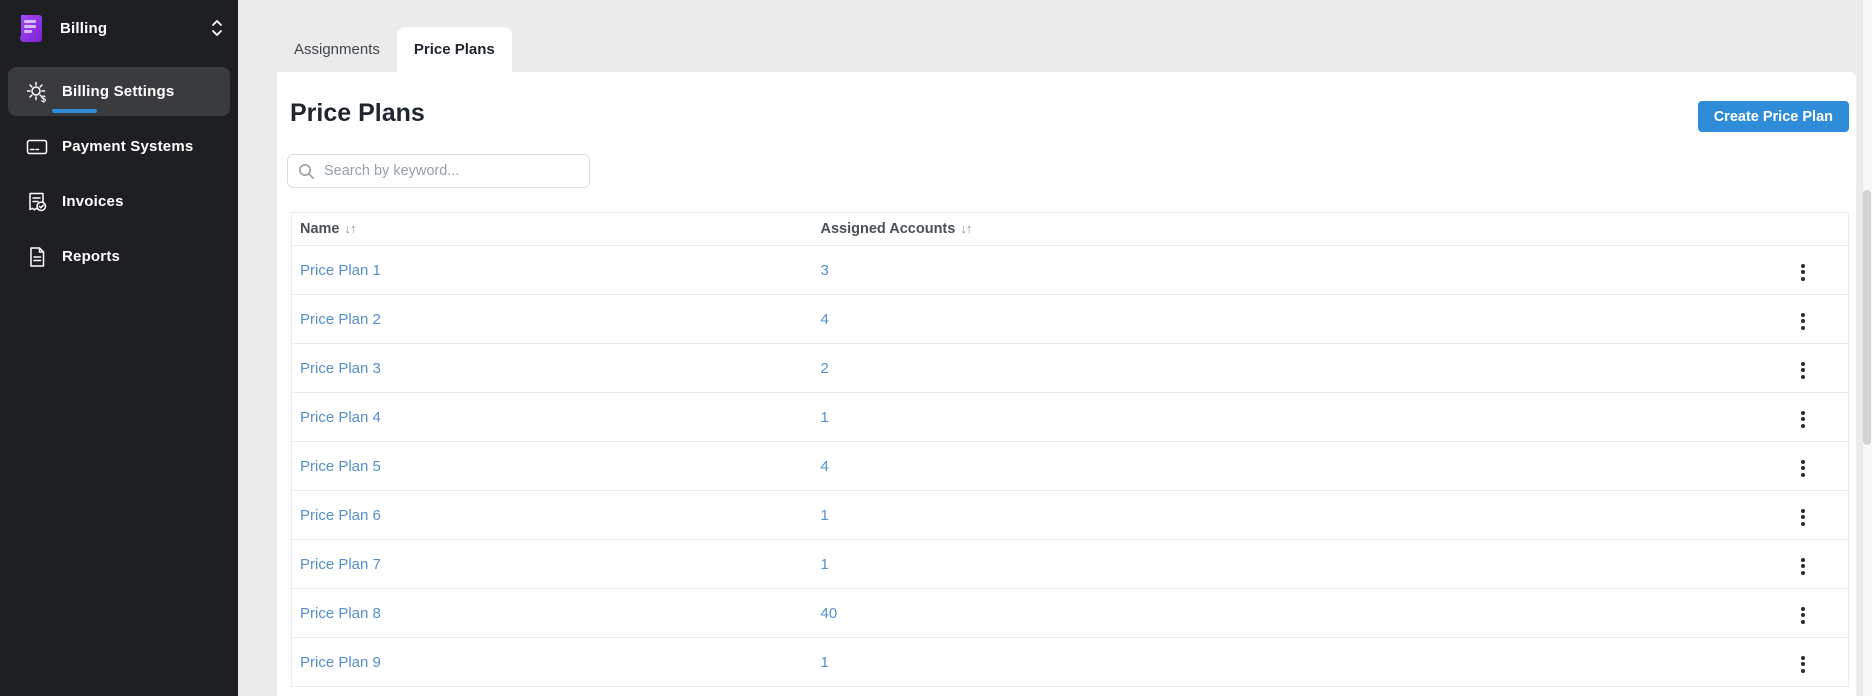  What do you see at coordinates (451, 171) in the screenshot?
I see `search-input` at bounding box center [451, 171].